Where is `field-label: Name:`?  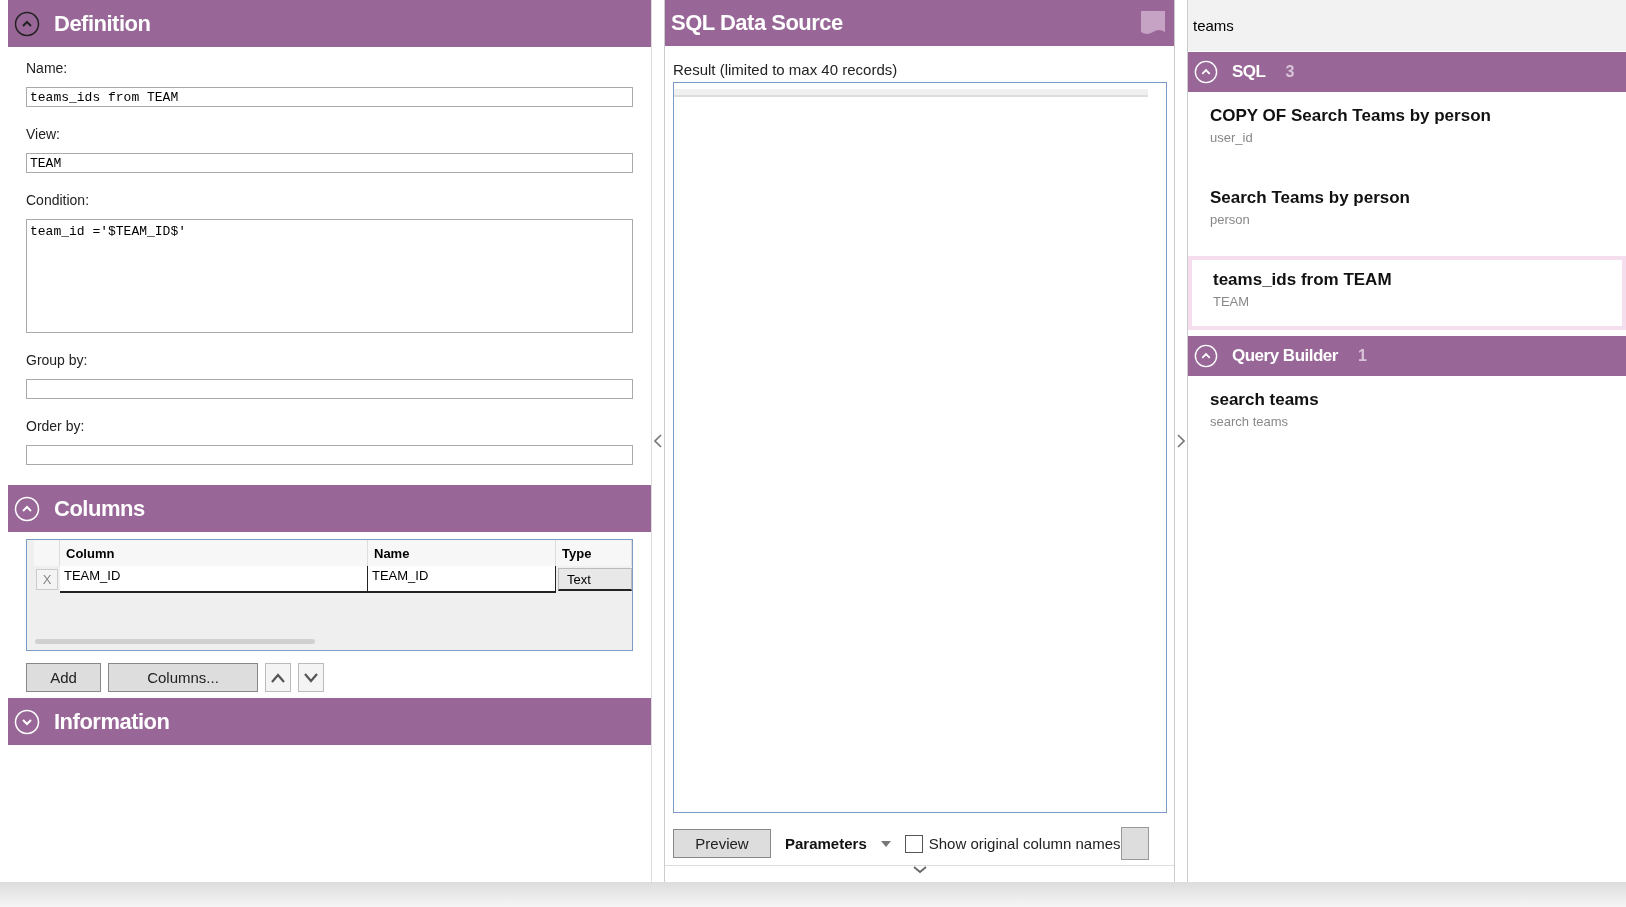
field-label: Name: is located at coordinates (47, 68).